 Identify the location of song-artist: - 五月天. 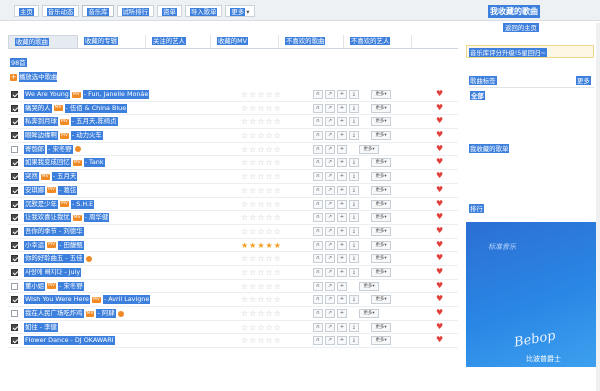
(64, 177).